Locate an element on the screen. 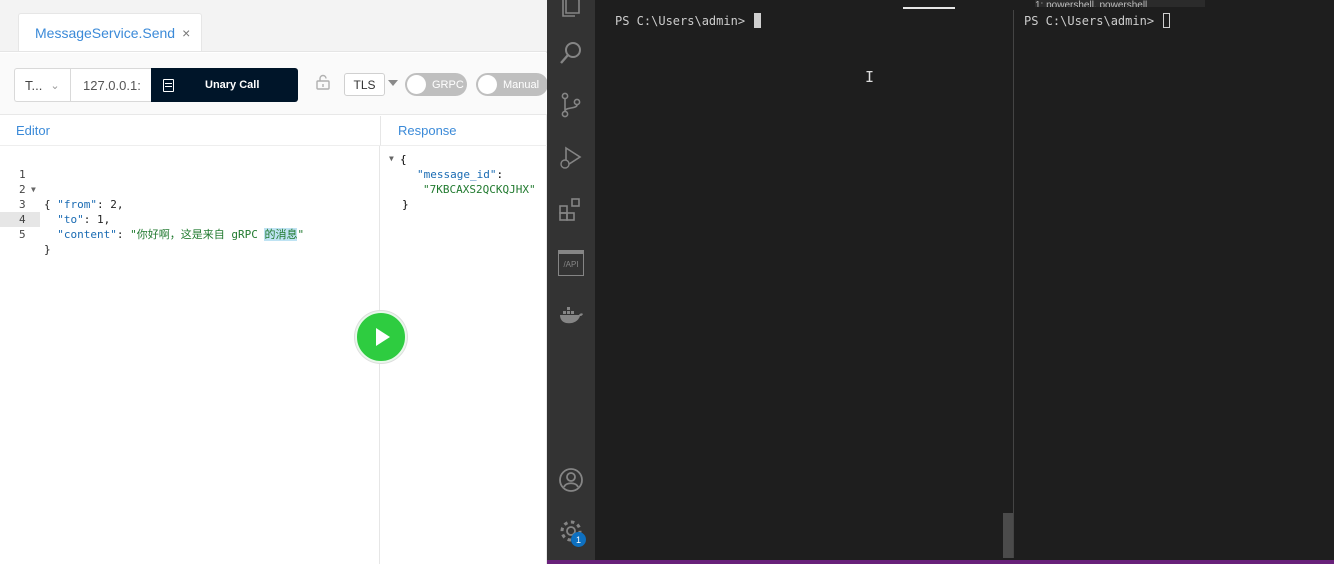  manual-toggle-label: Manual is located at coordinates (521, 84).